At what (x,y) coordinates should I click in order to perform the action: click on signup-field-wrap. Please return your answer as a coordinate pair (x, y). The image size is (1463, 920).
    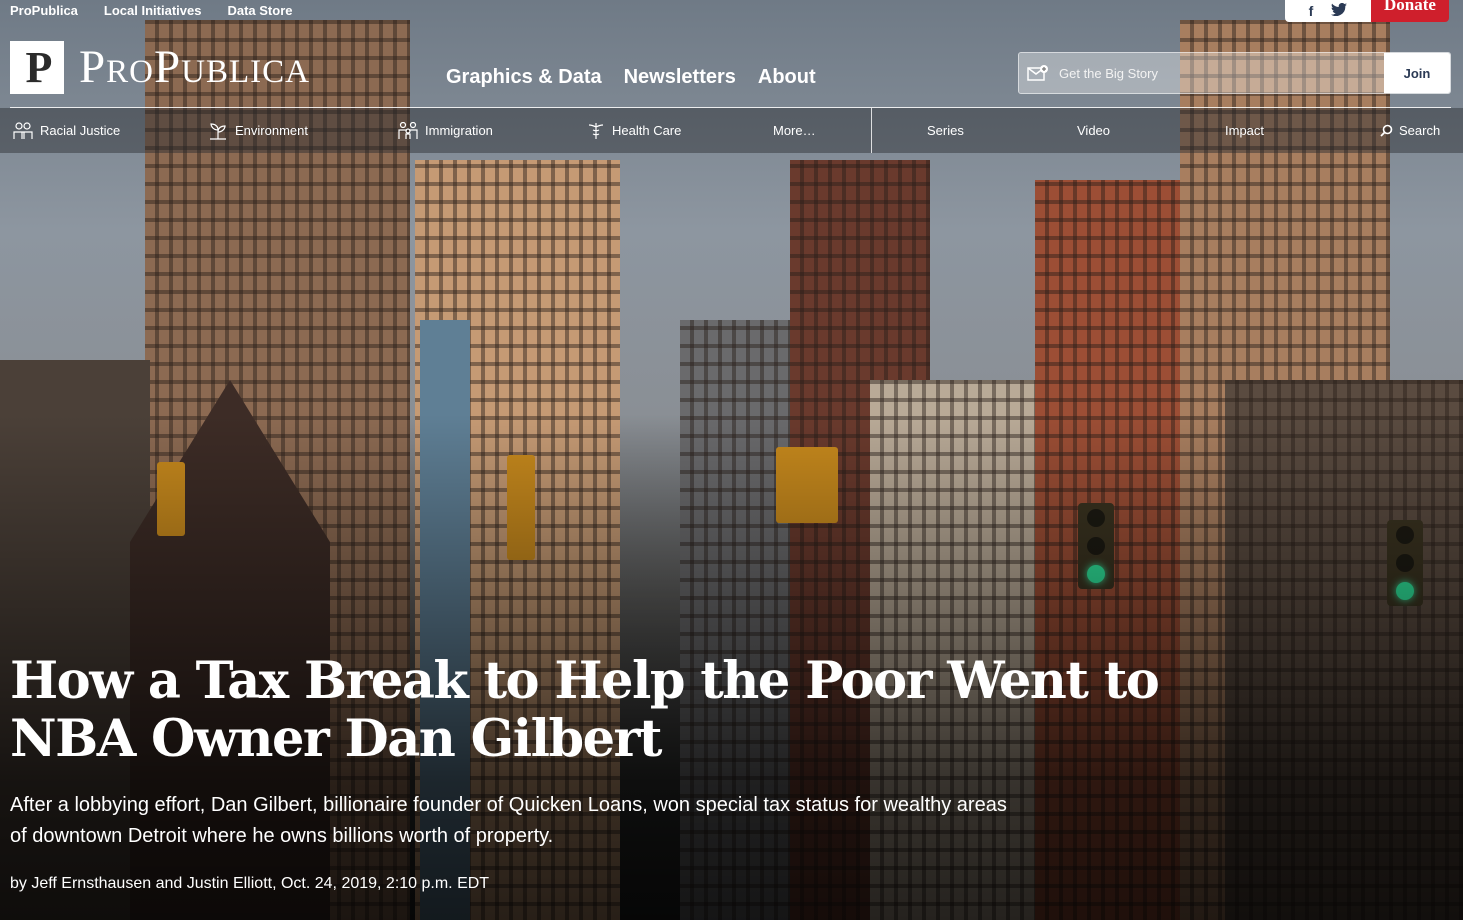
    Looking at the image, I should click on (1201, 73).